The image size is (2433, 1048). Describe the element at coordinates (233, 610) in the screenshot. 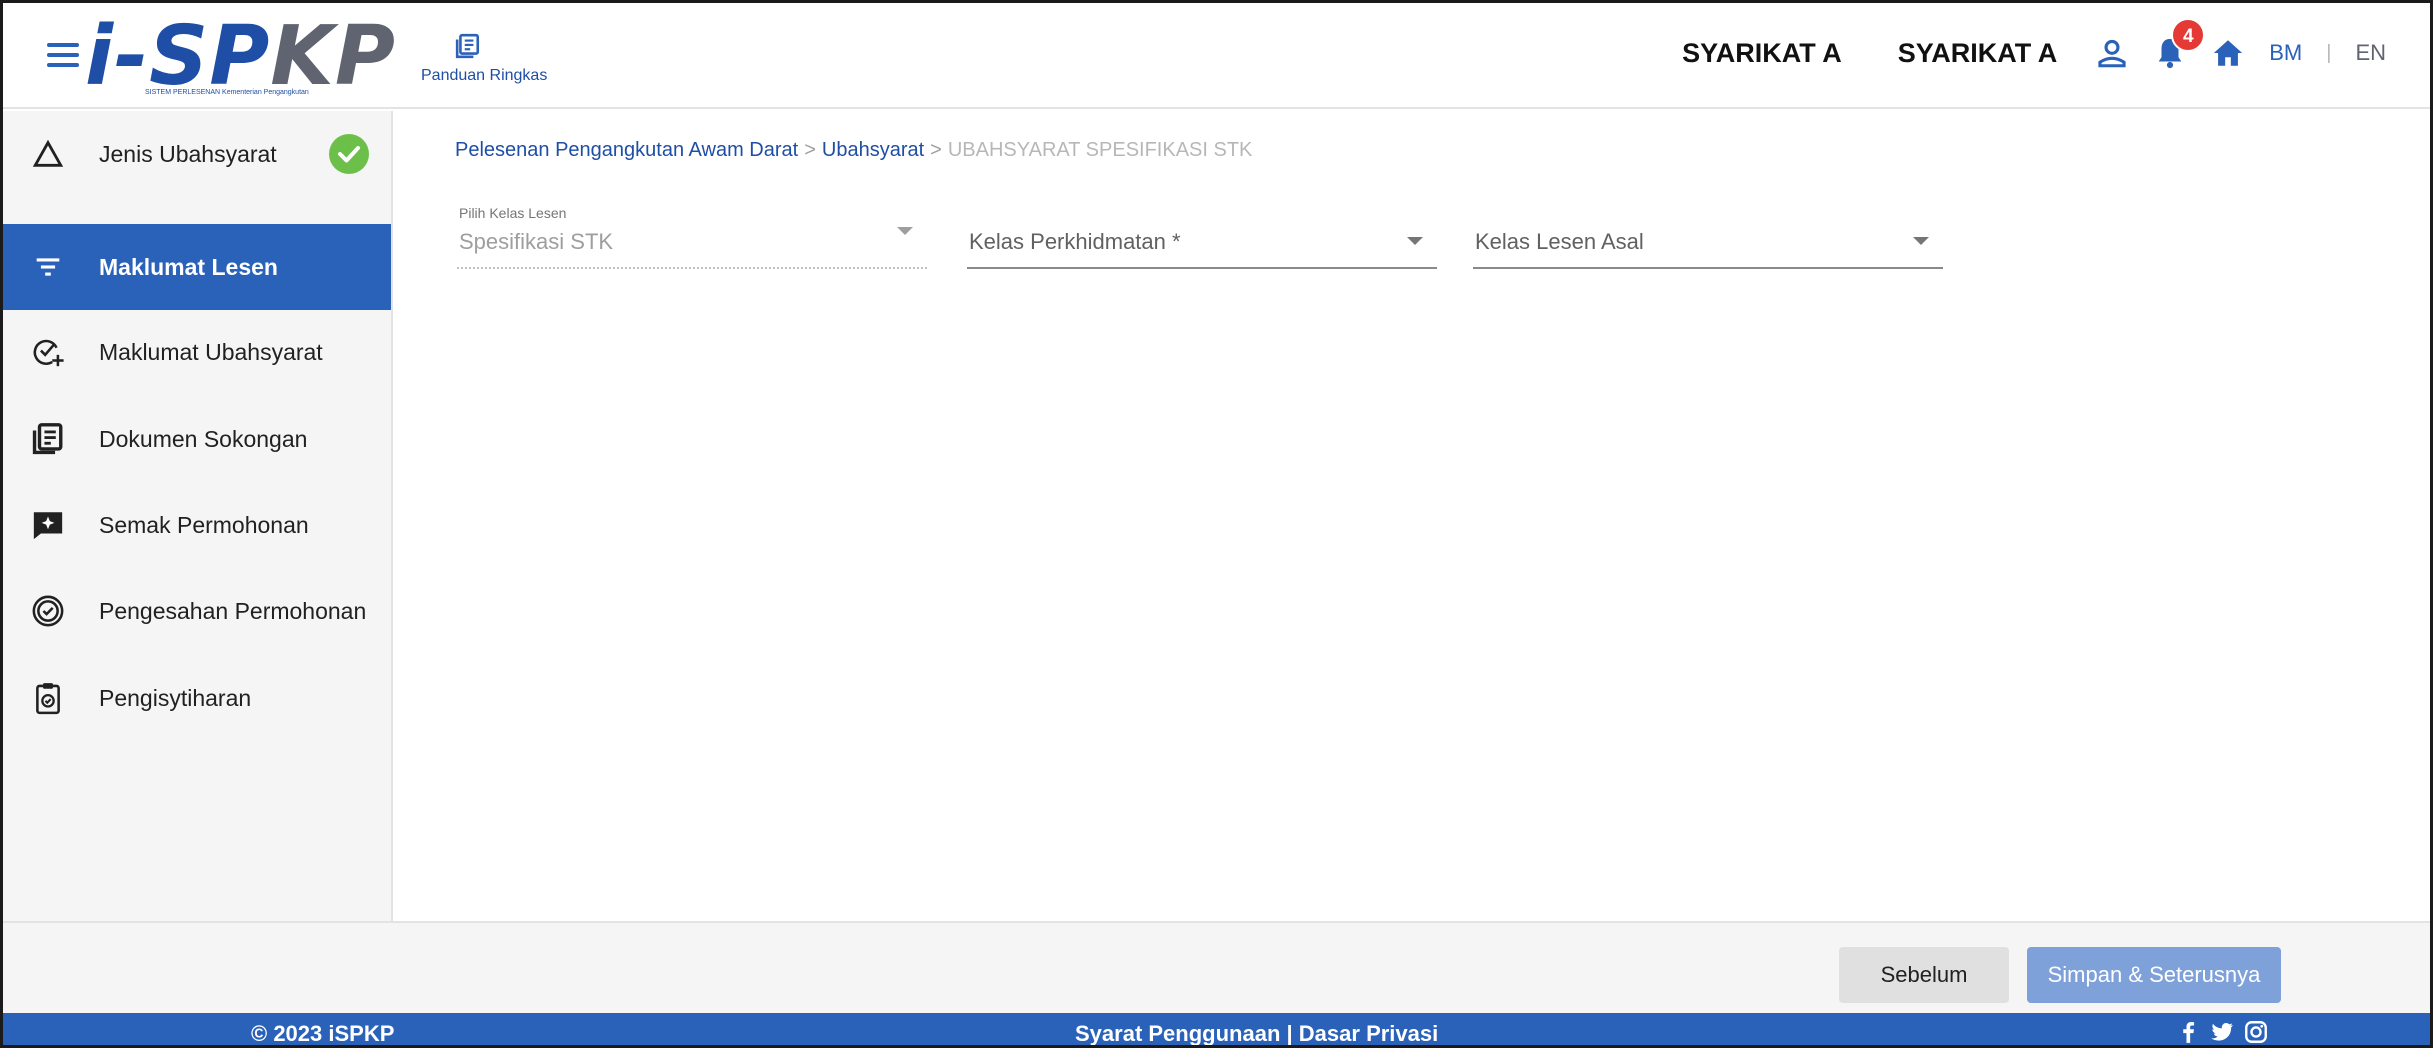

I see `sidebar-item-label: Pengesahan Permohonan` at that location.